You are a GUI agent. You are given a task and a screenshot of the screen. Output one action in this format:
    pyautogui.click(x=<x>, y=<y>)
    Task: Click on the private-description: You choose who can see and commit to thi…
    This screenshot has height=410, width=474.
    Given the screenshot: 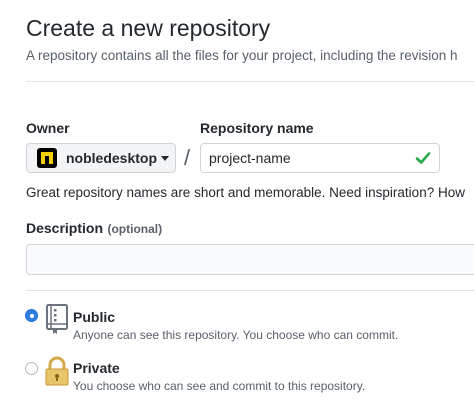 What is the action you would take?
    pyautogui.click(x=219, y=386)
    